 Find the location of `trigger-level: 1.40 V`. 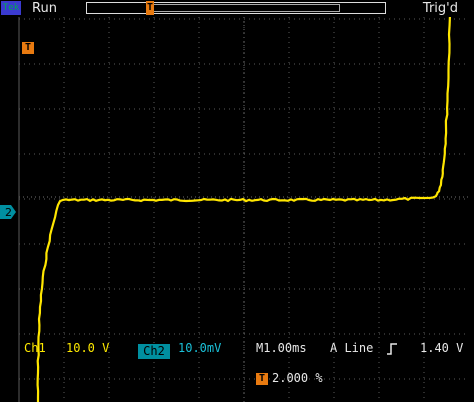

trigger-level: 1.40 V is located at coordinates (442, 348).